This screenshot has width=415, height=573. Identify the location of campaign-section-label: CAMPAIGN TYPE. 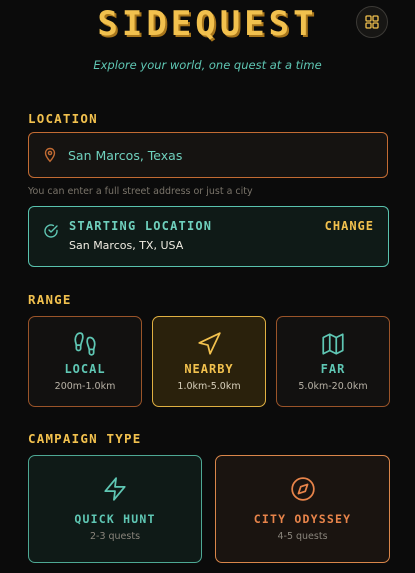
(85, 438).